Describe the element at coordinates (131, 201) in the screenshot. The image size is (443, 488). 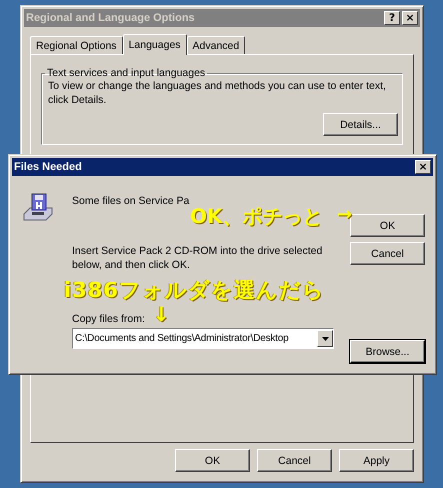
I see `message-text: Some files on Service Pa` at that location.